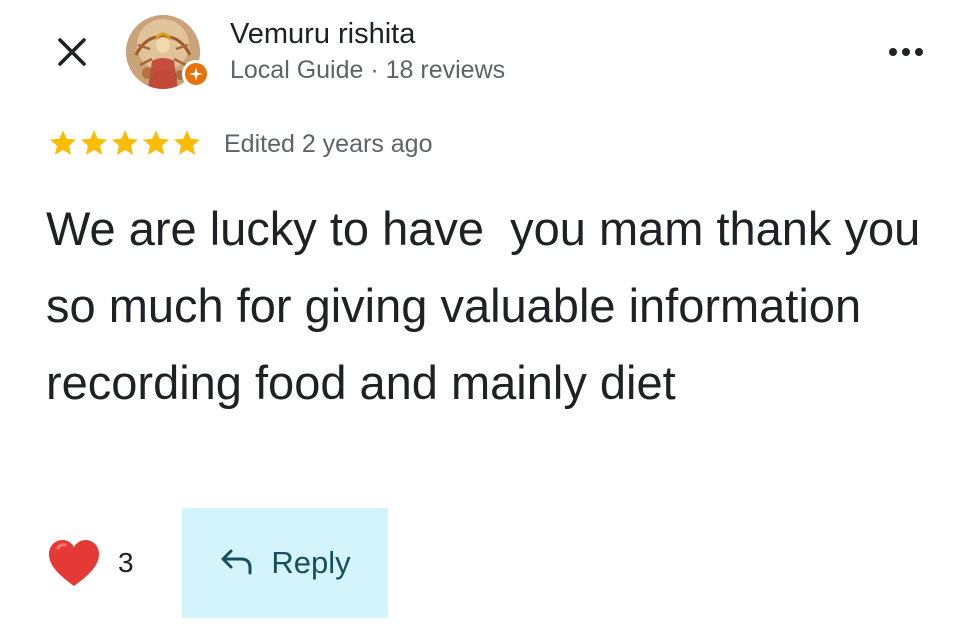 The height and width of the screenshot is (628, 980). What do you see at coordinates (236, 562) in the screenshot?
I see `reply-arrow-icon` at bounding box center [236, 562].